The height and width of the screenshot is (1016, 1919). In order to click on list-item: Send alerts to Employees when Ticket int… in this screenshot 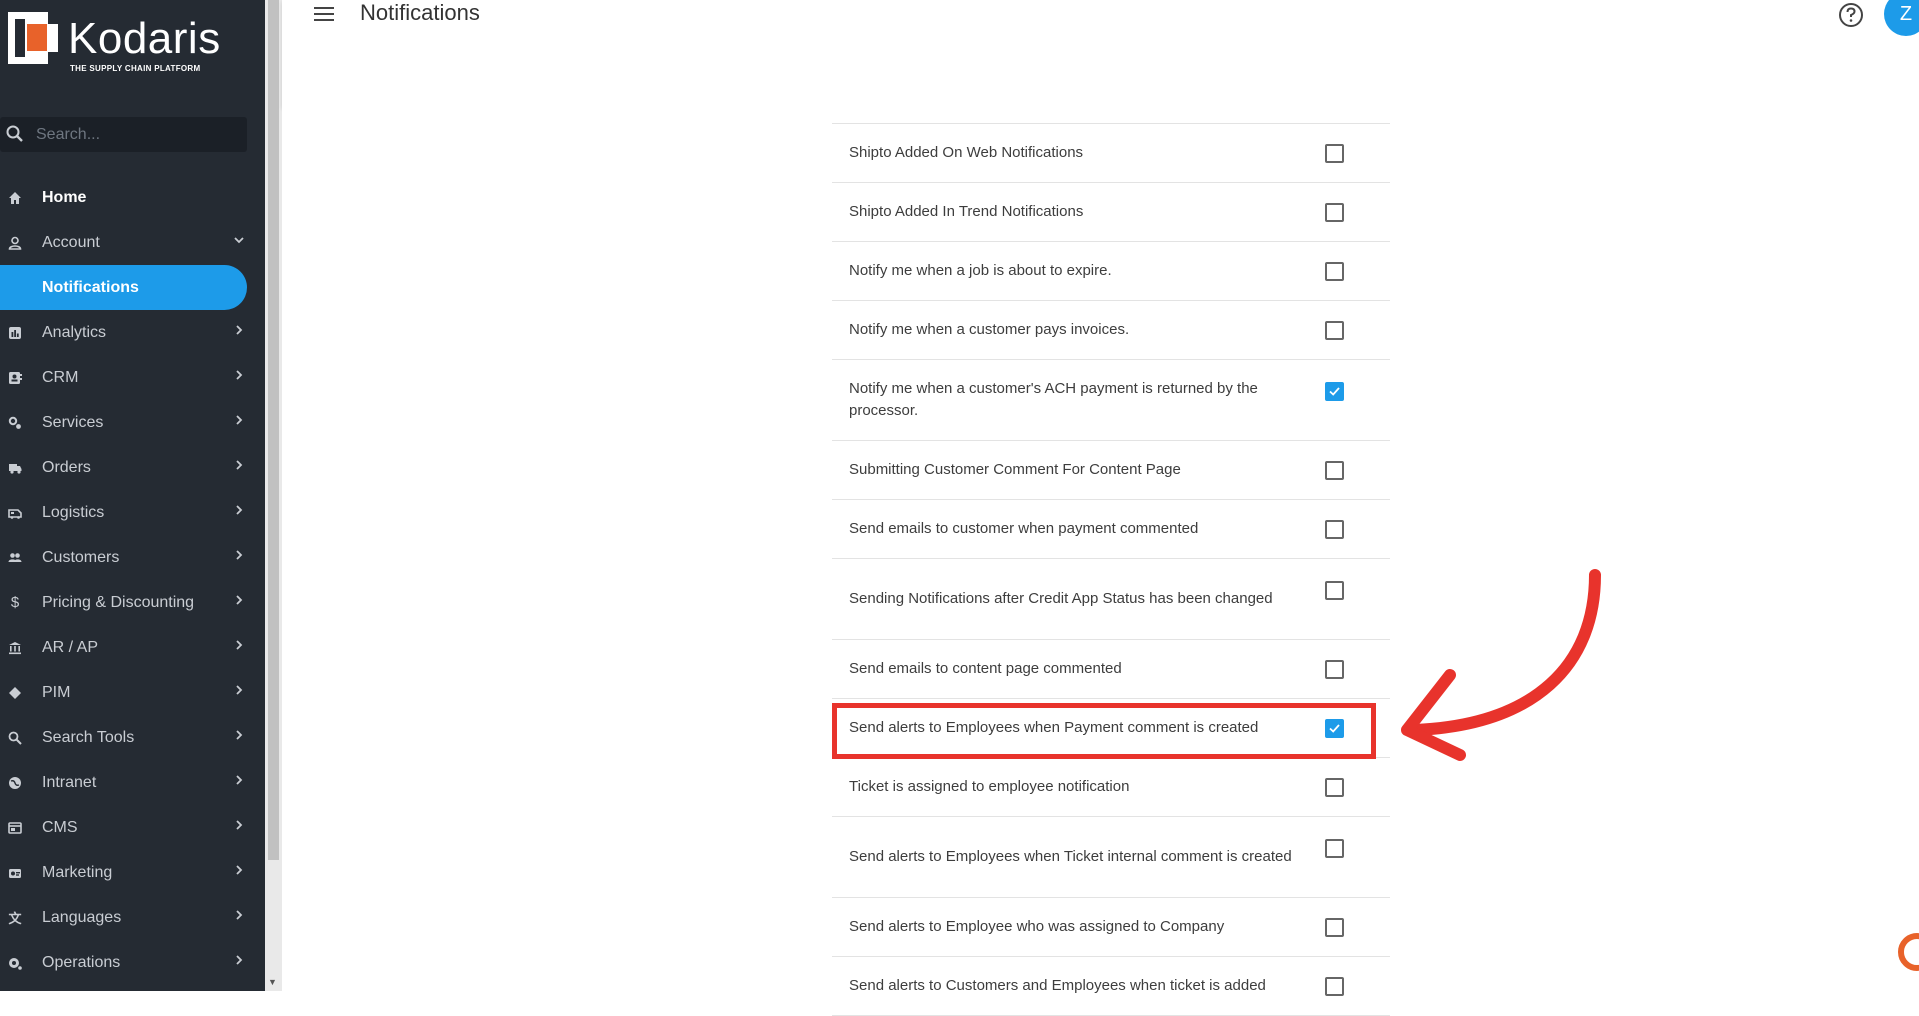, I will do `click(1111, 857)`.